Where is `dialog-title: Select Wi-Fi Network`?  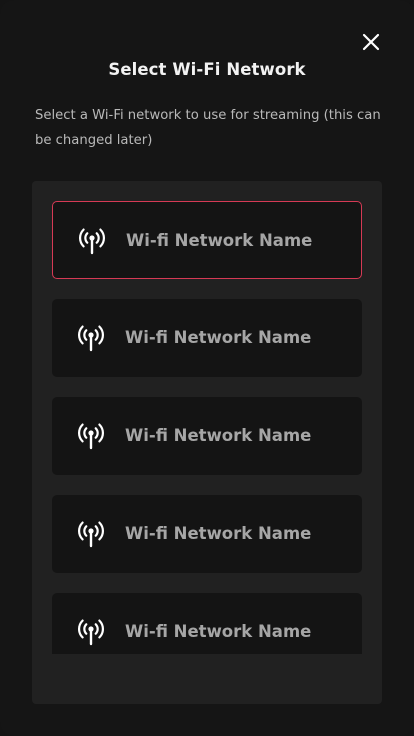 dialog-title: Select Wi-Fi Network is located at coordinates (207, 69).